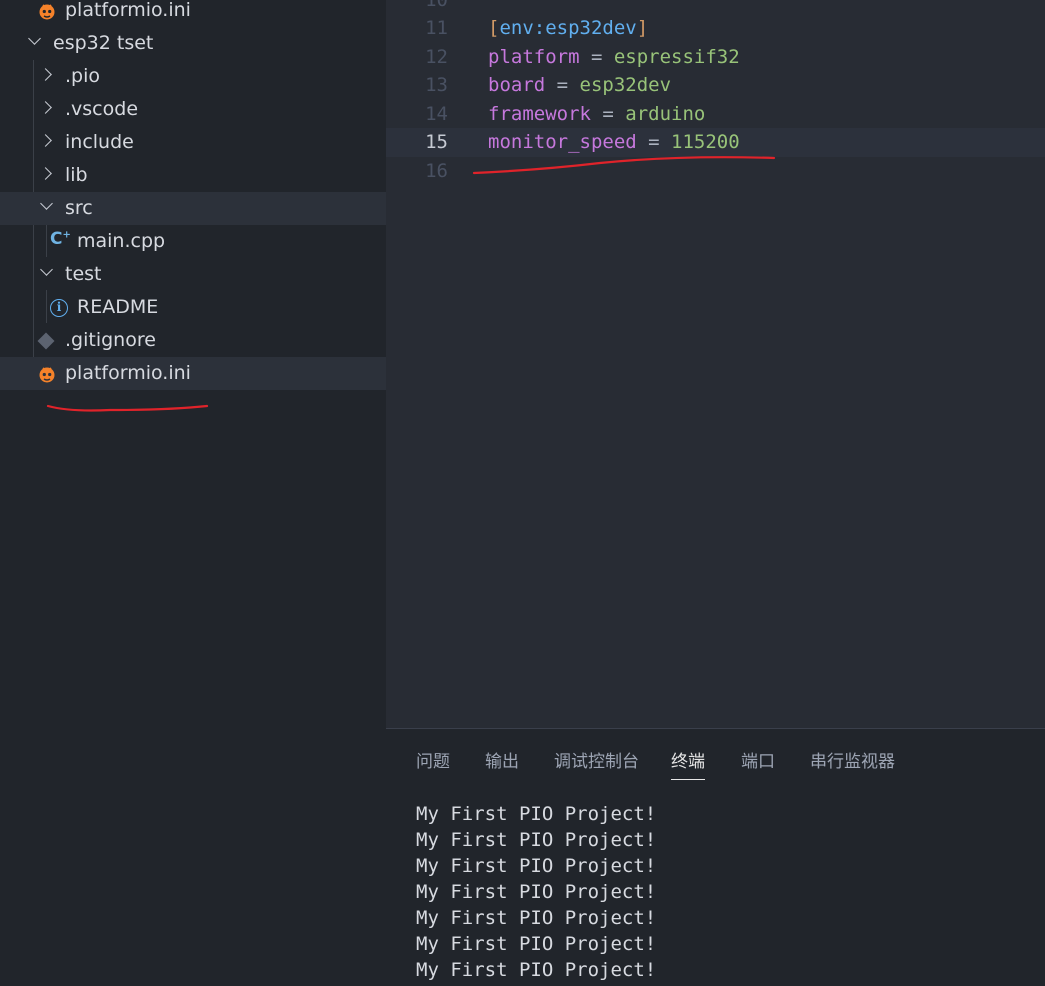 The image size is (1045, 986). What do you see at coordinates (597, 114) in the screenshot?
I see `code-text: framework = arduino` at bounding box center [597, 114].